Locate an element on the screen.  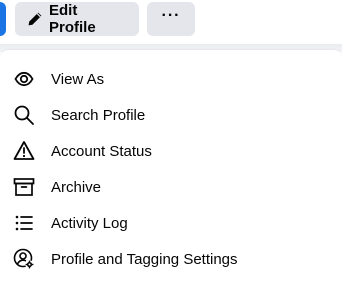
menu-item-label: Activity Log is located at coordinates (89, 223).